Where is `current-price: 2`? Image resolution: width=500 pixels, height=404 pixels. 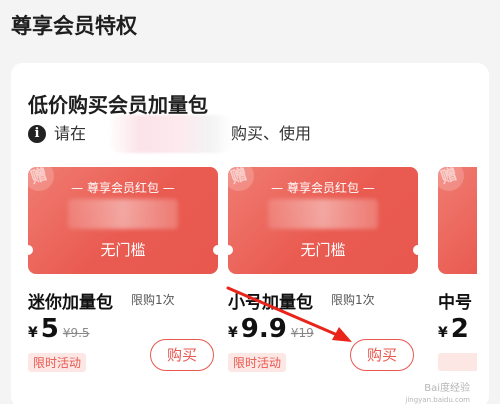
current-price: 2 is located at coordinates (459, 329).